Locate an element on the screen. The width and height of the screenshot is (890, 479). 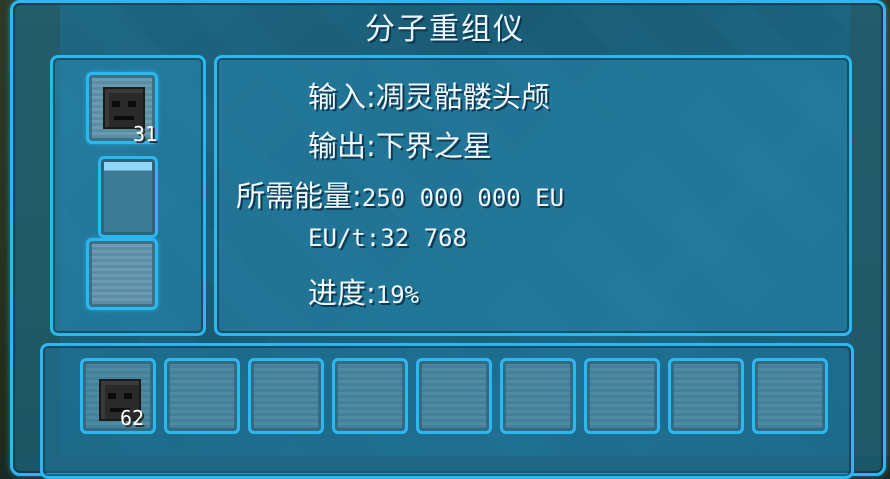
input-value: 凋灵骷髅头颅 is located at coordinates (462, 97).